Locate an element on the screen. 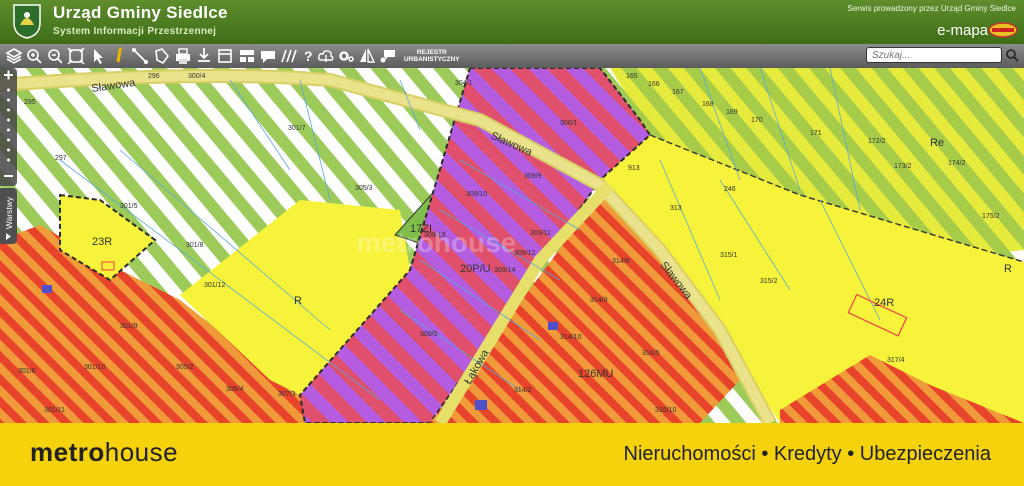 The width and height of the screenshot is (1024, 486). parcel-label: 306/1 is located at coordinates (569, 123).